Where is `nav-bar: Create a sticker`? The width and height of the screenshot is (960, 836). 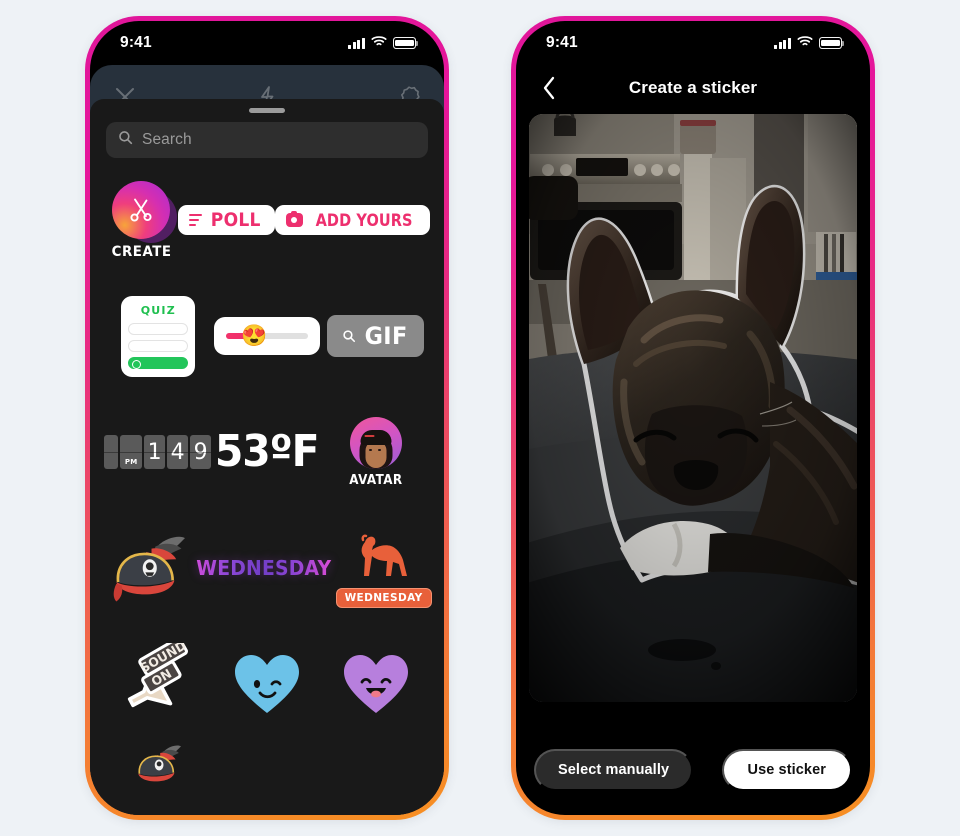 nav-bar: Create a sticker is located at coordinates (693, 88).